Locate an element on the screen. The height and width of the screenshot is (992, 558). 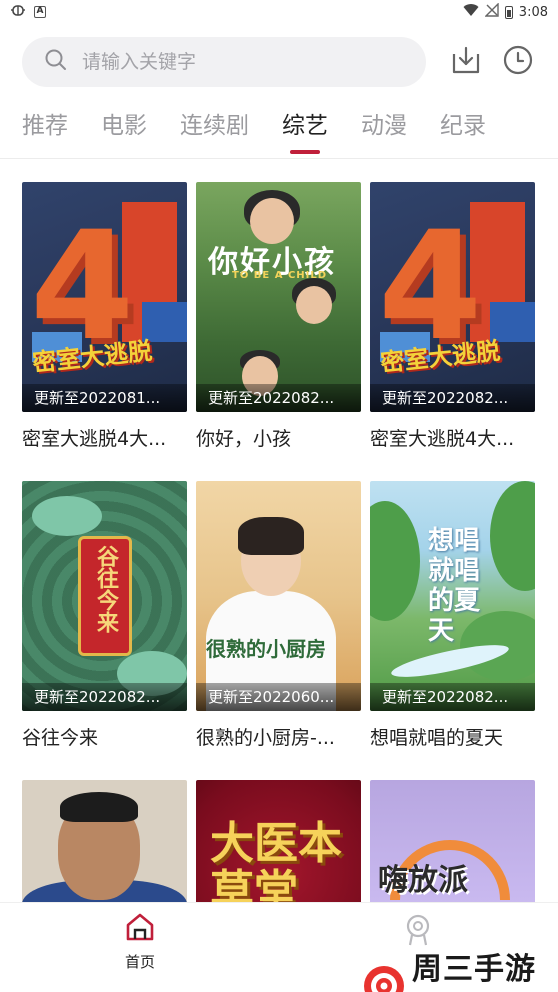
video-card: 谷往今来 更新至2022082... 谷往今来 is located at coordinates (104, 615).